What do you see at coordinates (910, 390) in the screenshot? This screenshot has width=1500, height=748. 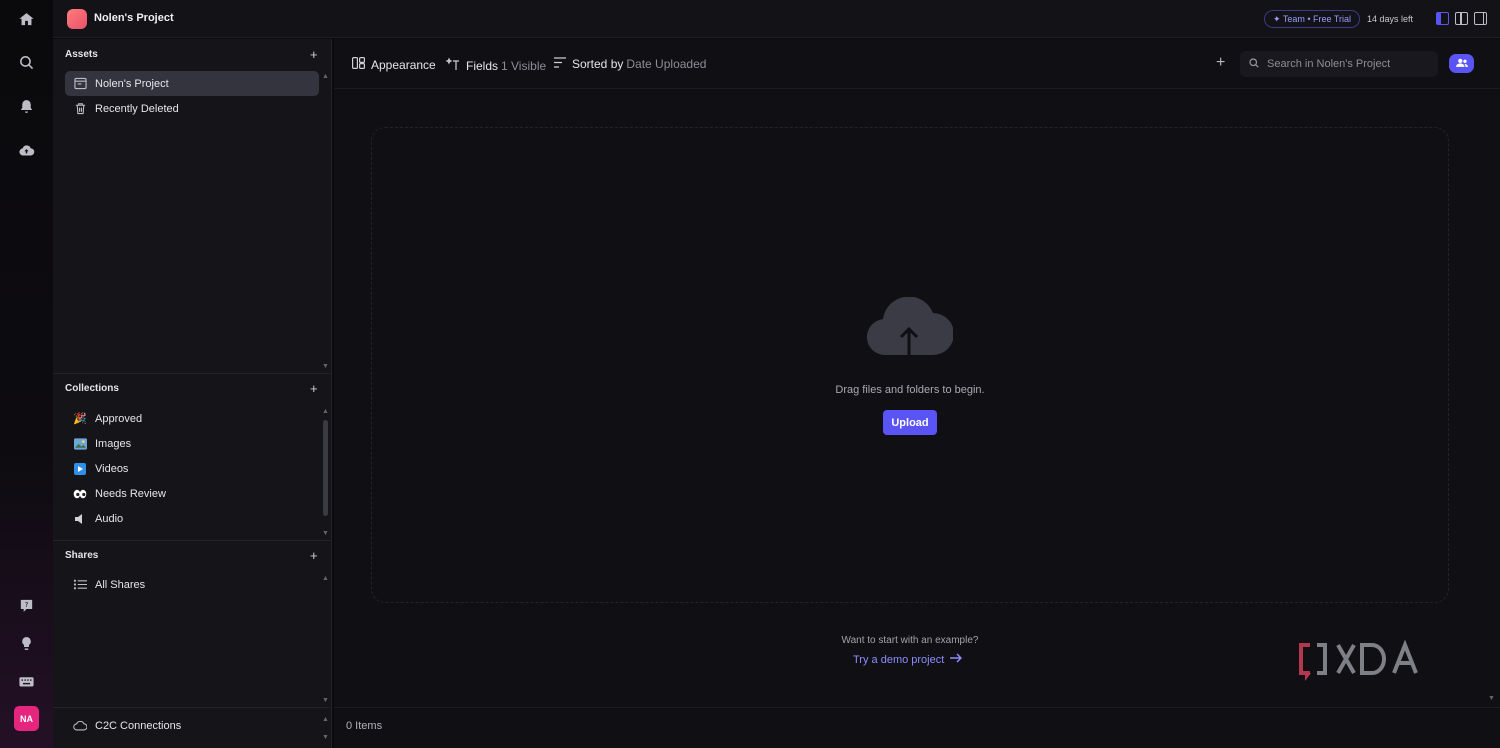 I see `drag-instructions: Drag files and folders to begin.` at bounding box center [910, 390].